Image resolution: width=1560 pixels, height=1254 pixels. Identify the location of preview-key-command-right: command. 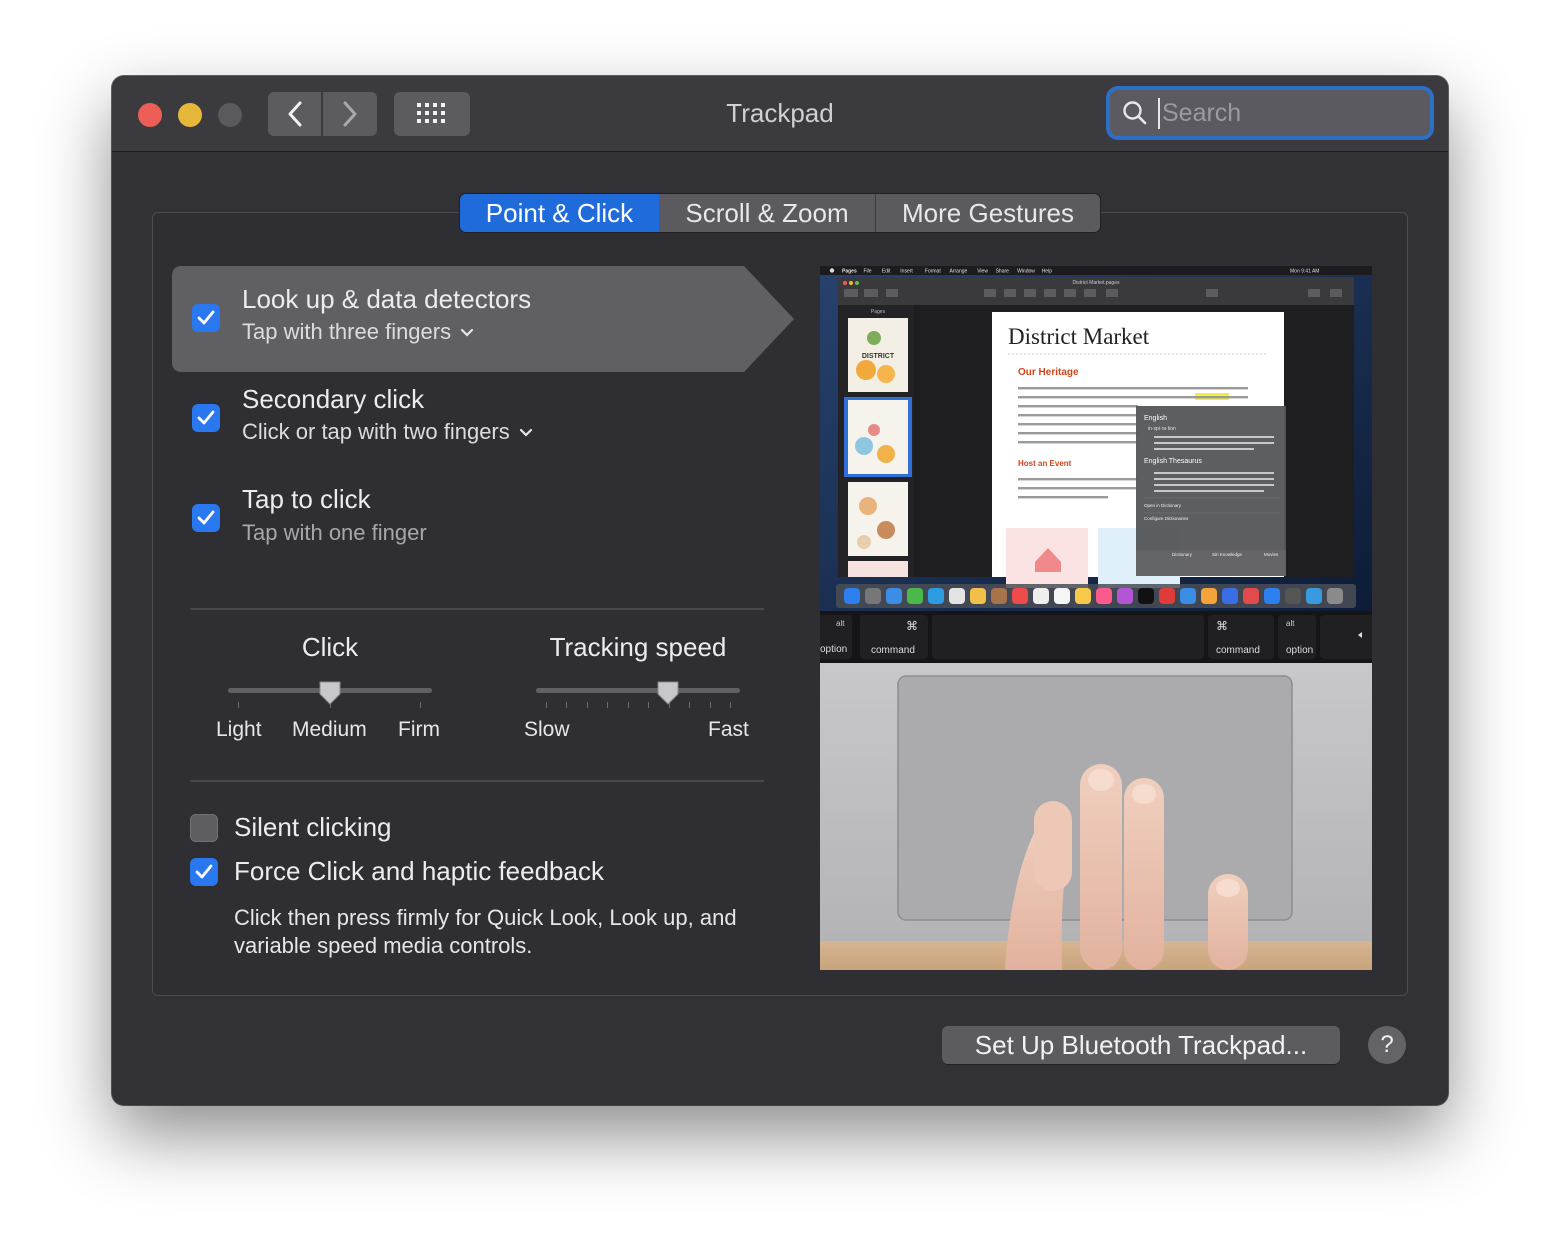
(1238, 650).